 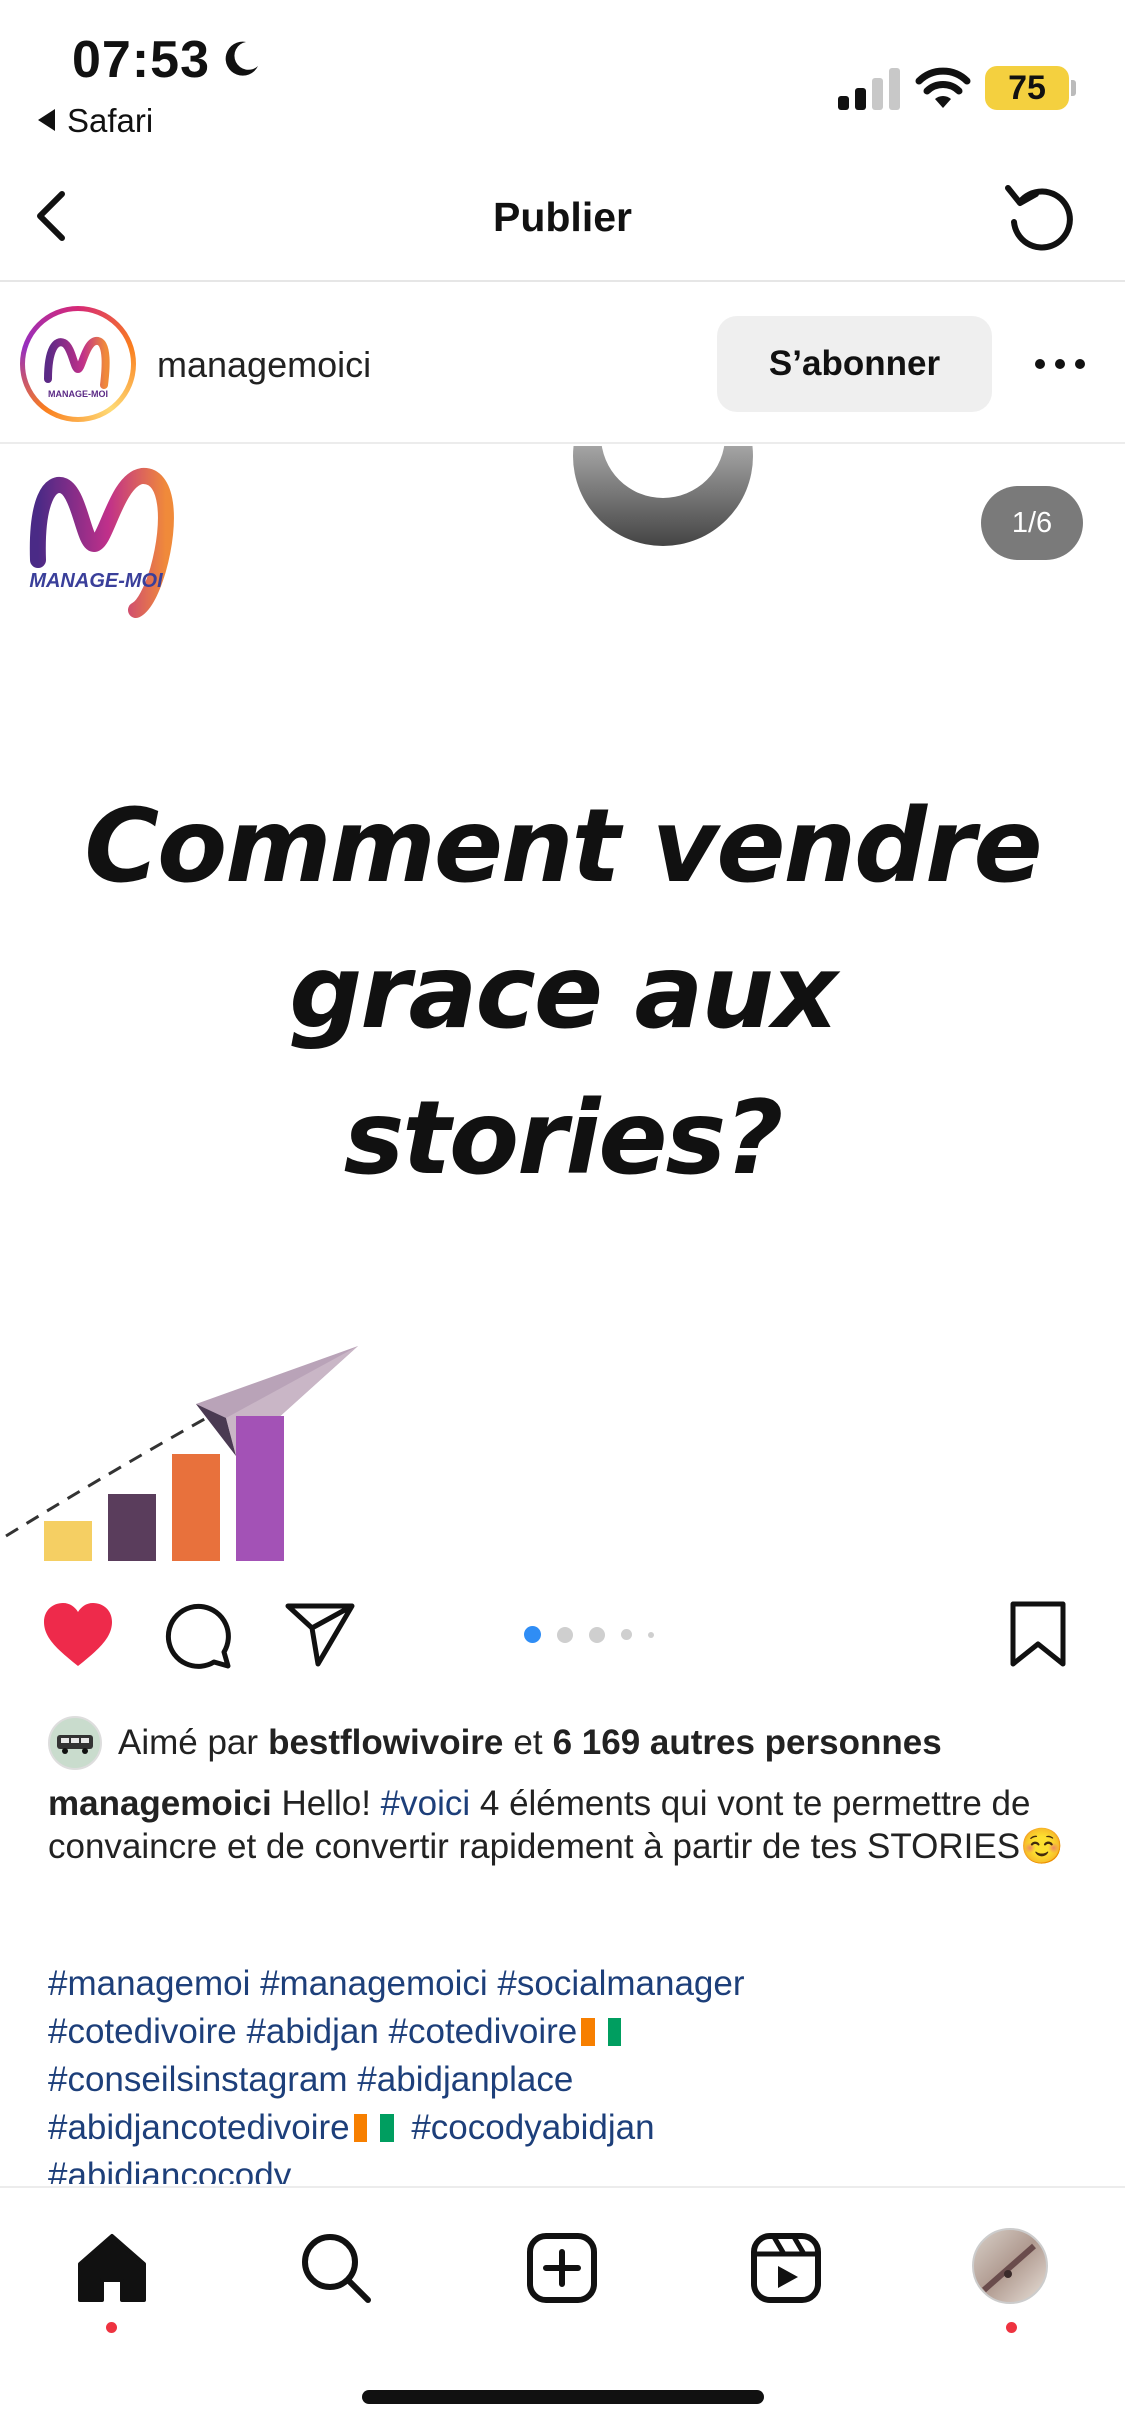 What do you see at coordinates (96, 581) in the screenshot?
I see `brand-logo-text: MANAGE-MOI` at bounding box center [96, 581].